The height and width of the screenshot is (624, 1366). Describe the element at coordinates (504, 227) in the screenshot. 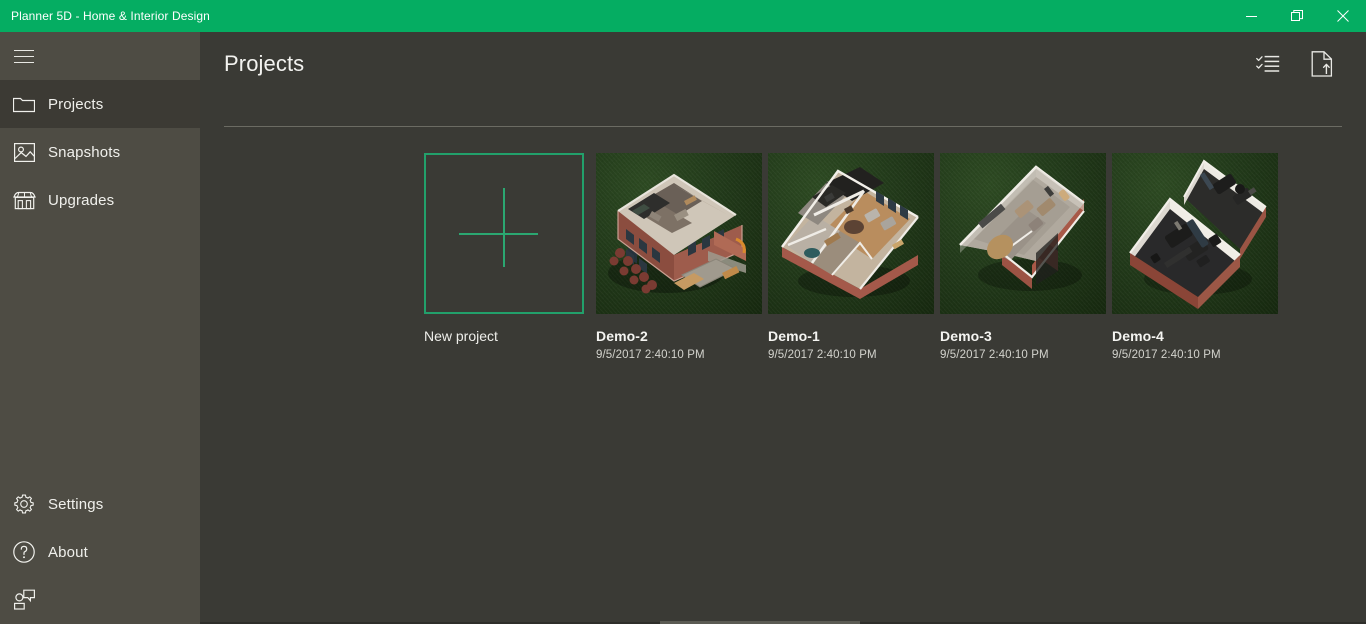

I see `plus-icon` at that location.